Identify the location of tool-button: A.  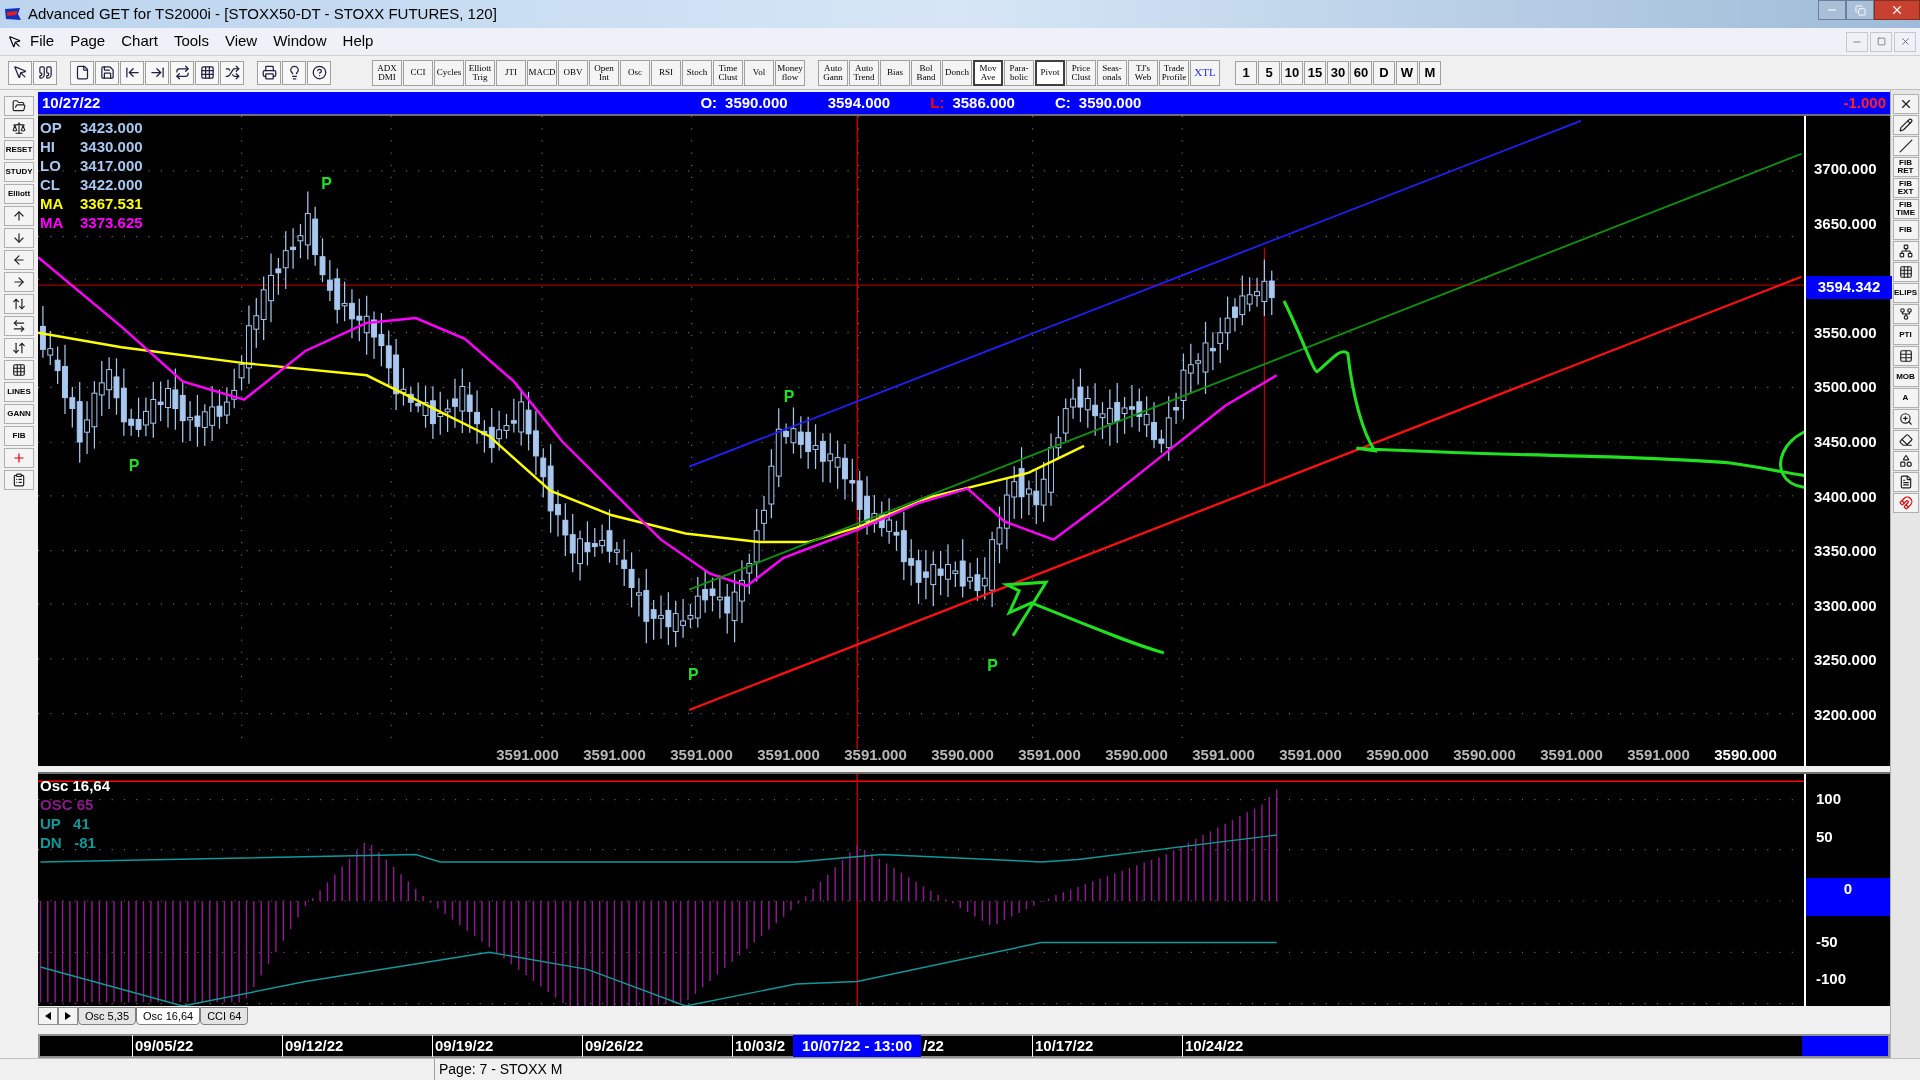
(1905, 398).